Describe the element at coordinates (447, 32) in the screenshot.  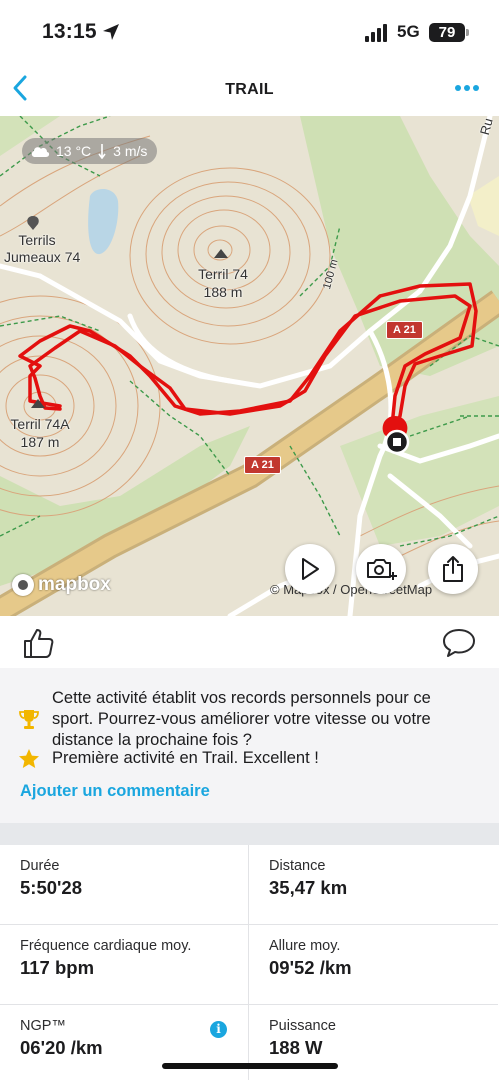
I see `battery-icon: 79` at that location.